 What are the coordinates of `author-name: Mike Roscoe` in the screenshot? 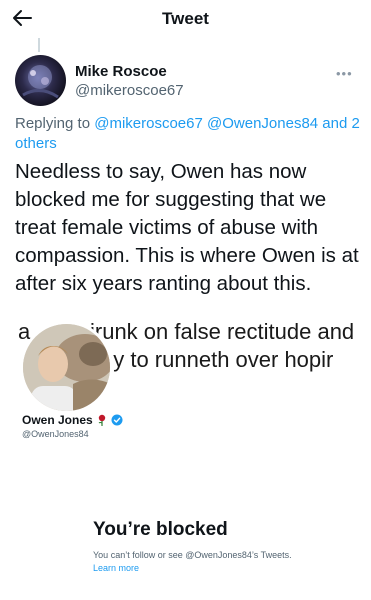 It's located at (121, 71).